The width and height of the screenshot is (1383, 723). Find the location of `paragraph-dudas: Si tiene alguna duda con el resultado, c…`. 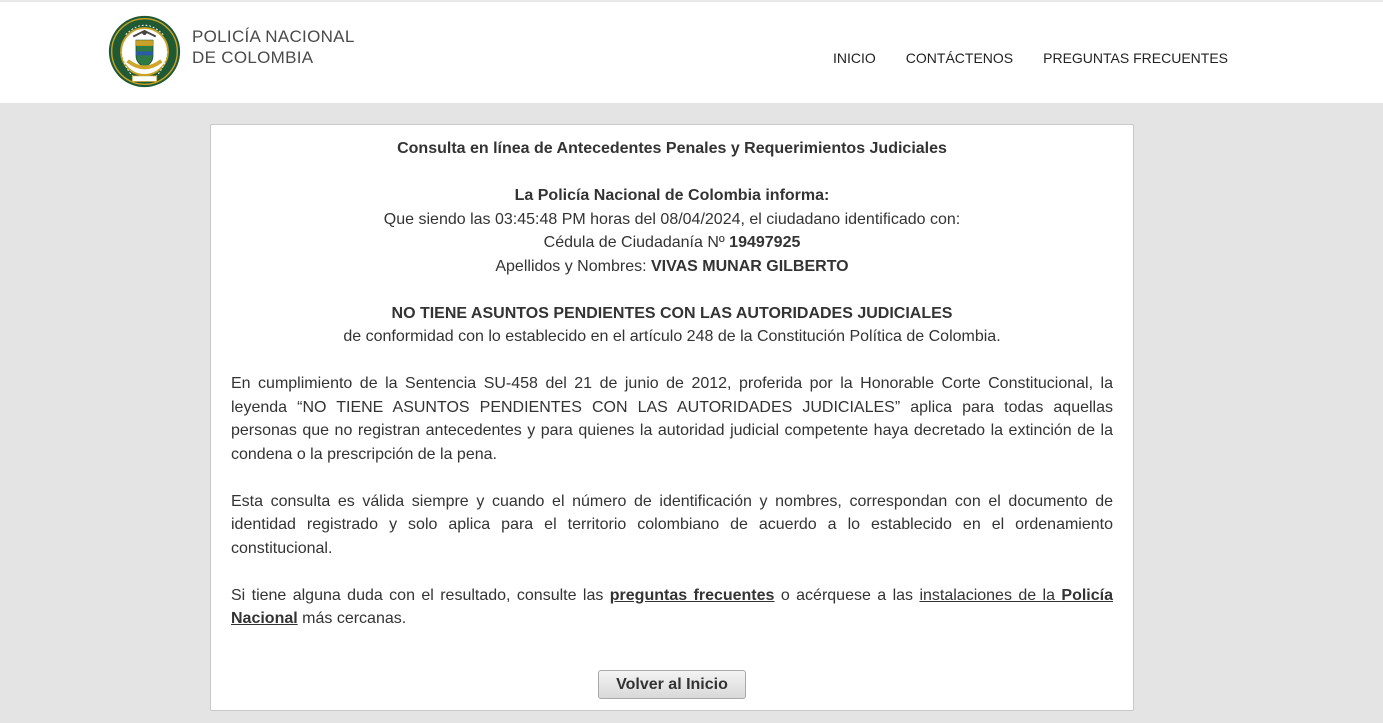

paragraph-dudas: Si tiene alguna duda con el resultado, c… is located at coordinates (672, 607).